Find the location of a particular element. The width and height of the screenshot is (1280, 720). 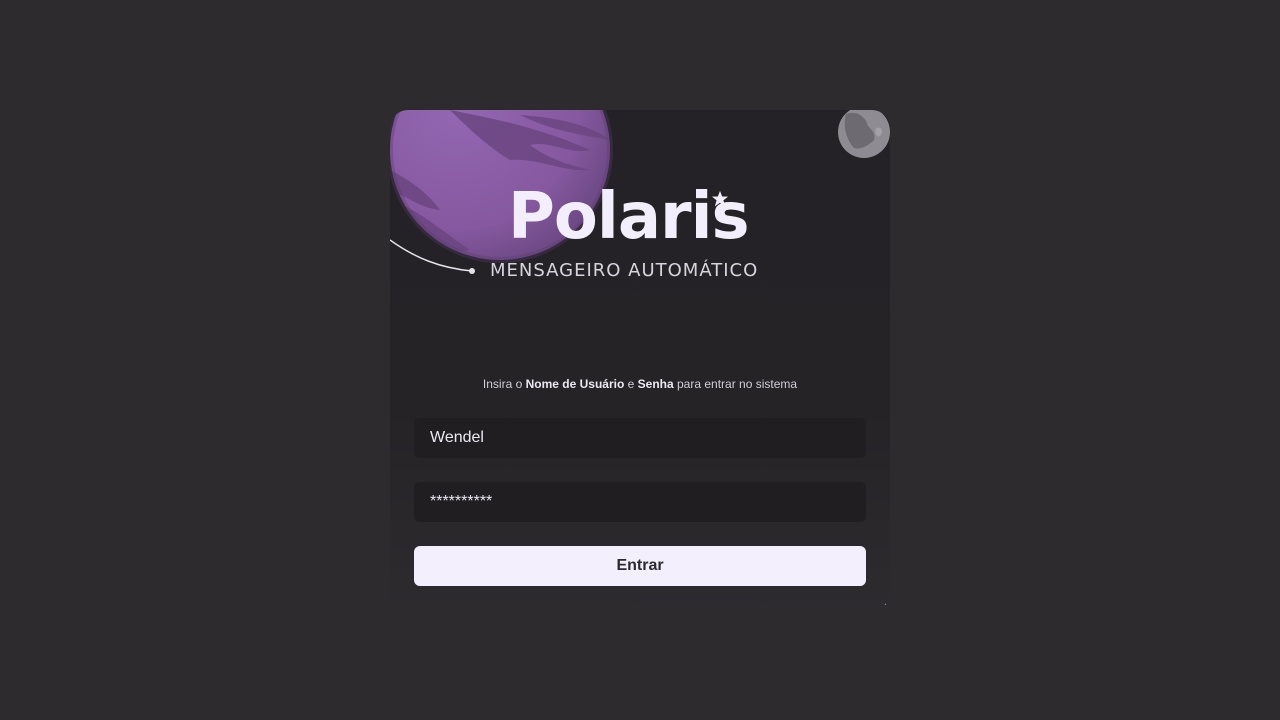

star-icon is located at coordinates (720, 198).